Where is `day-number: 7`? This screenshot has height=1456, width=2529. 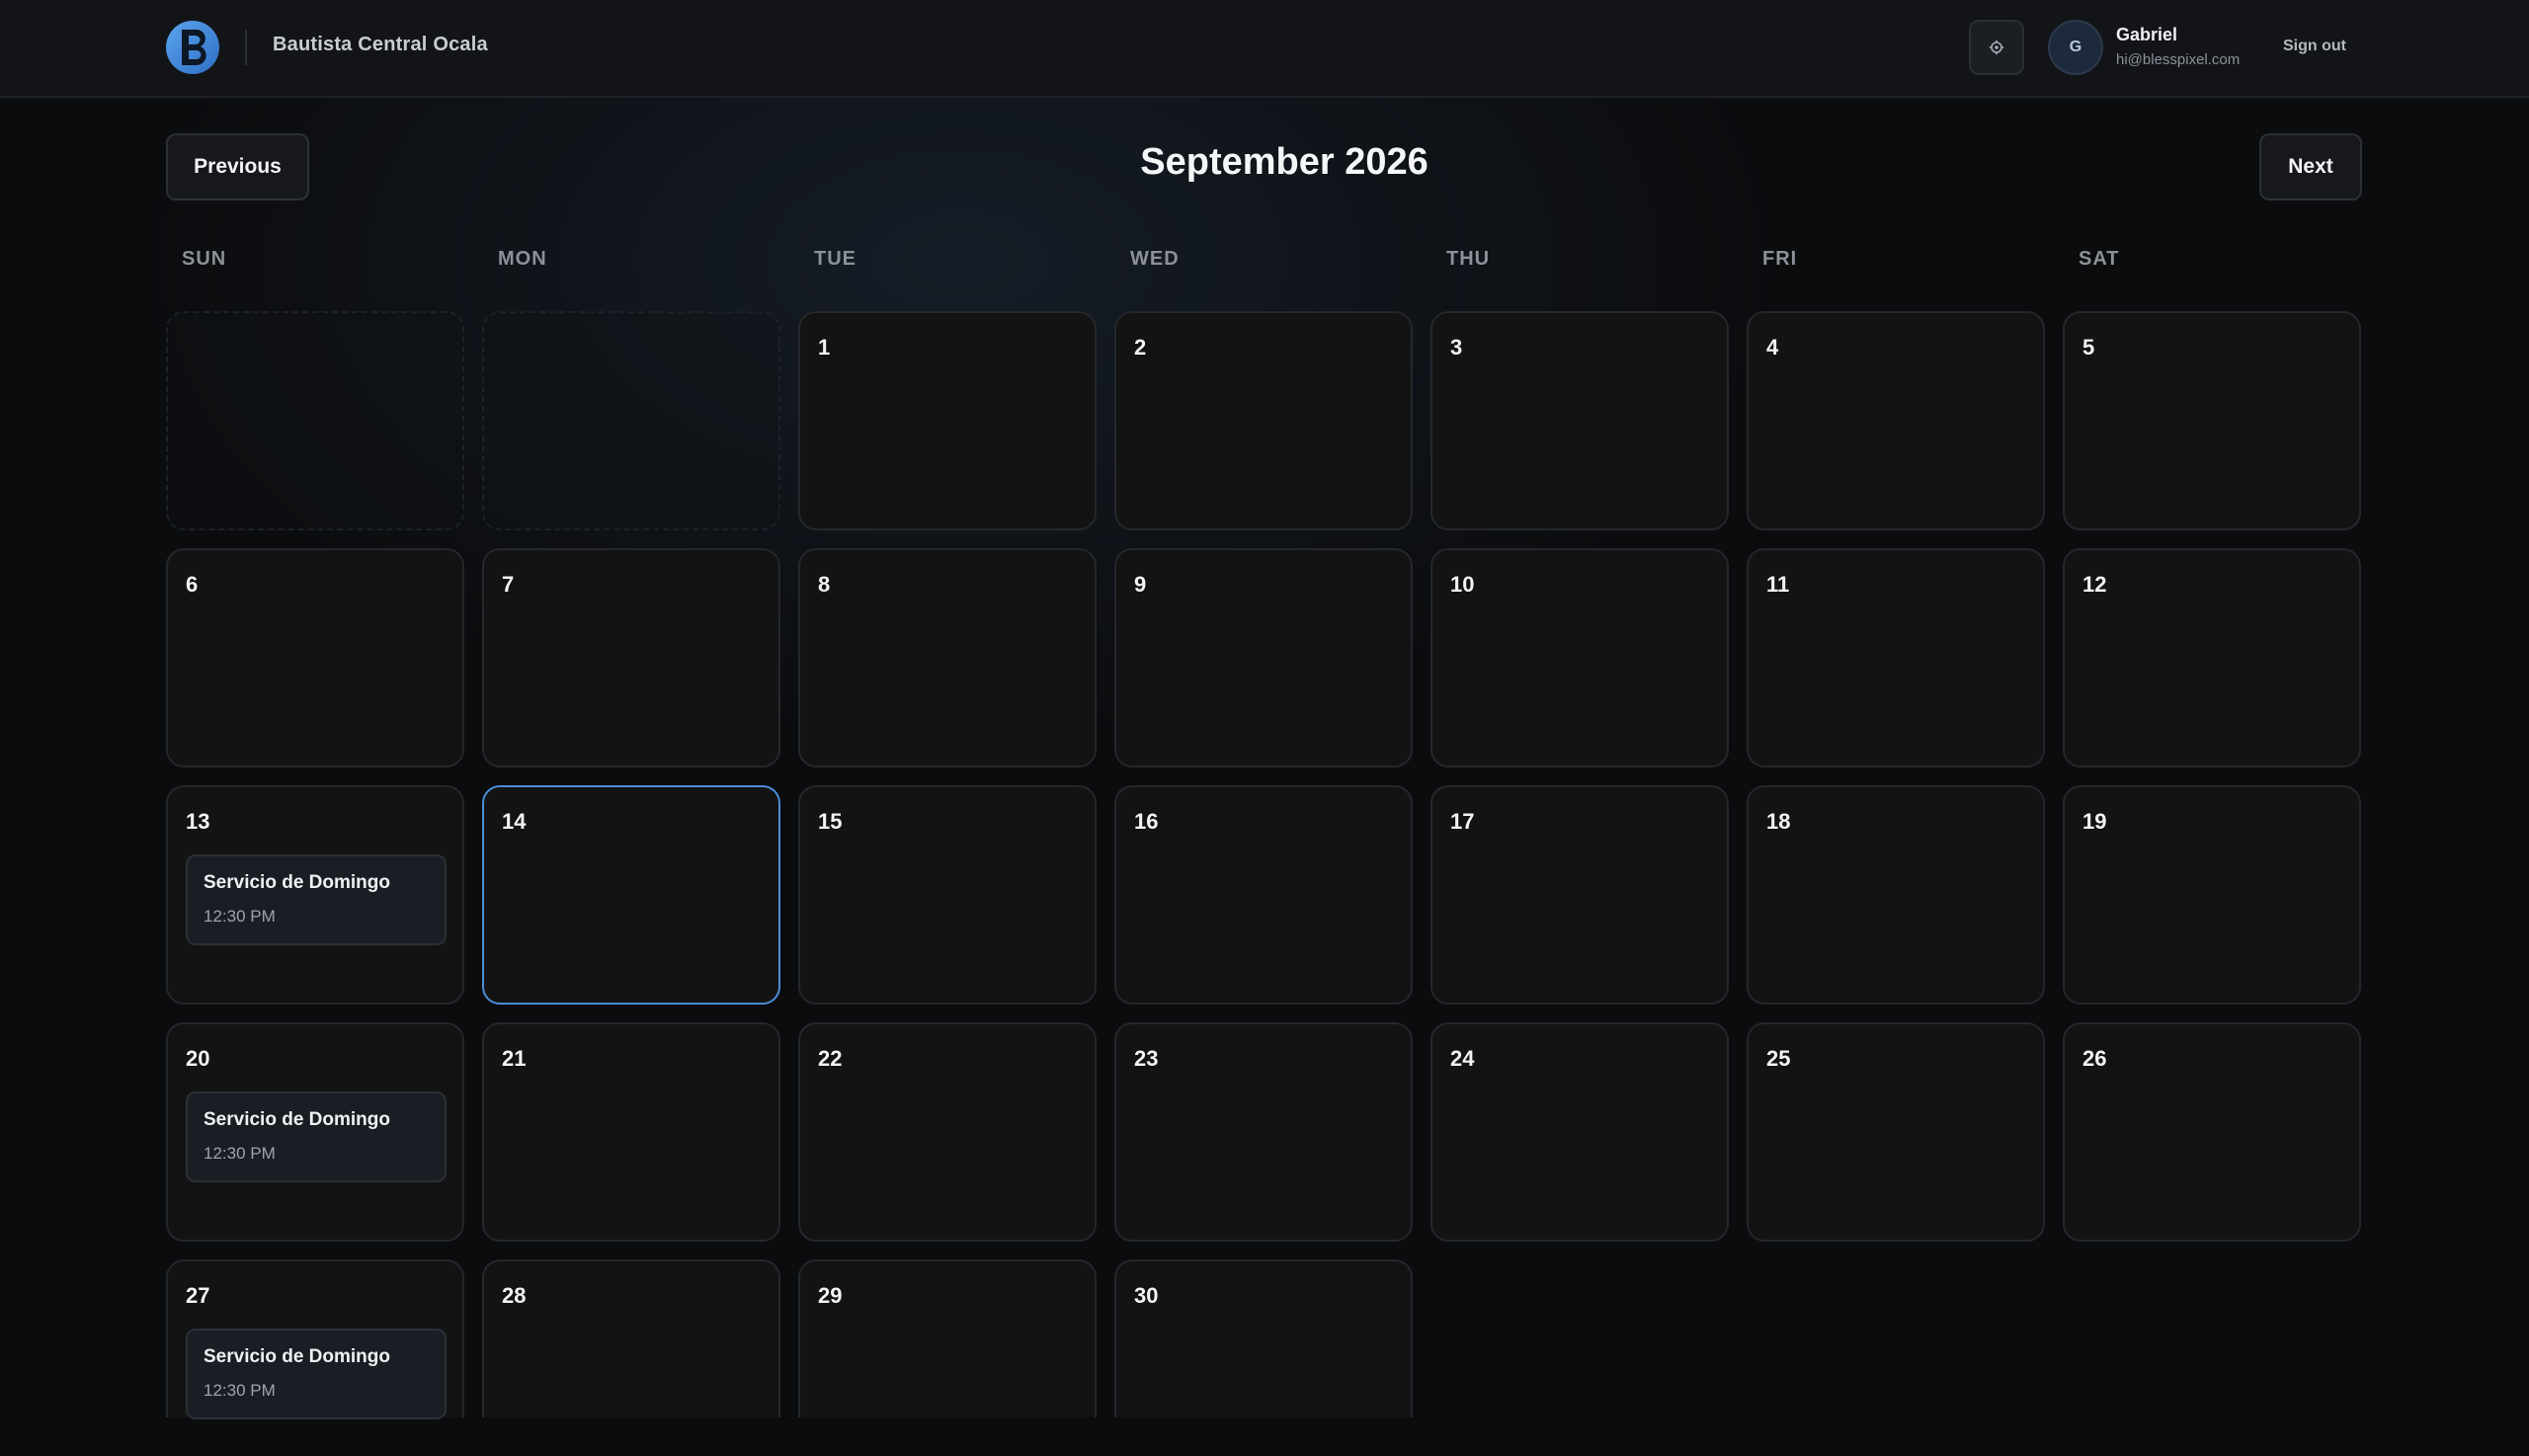
day-number: 7 is located at coordinates (508, 584).